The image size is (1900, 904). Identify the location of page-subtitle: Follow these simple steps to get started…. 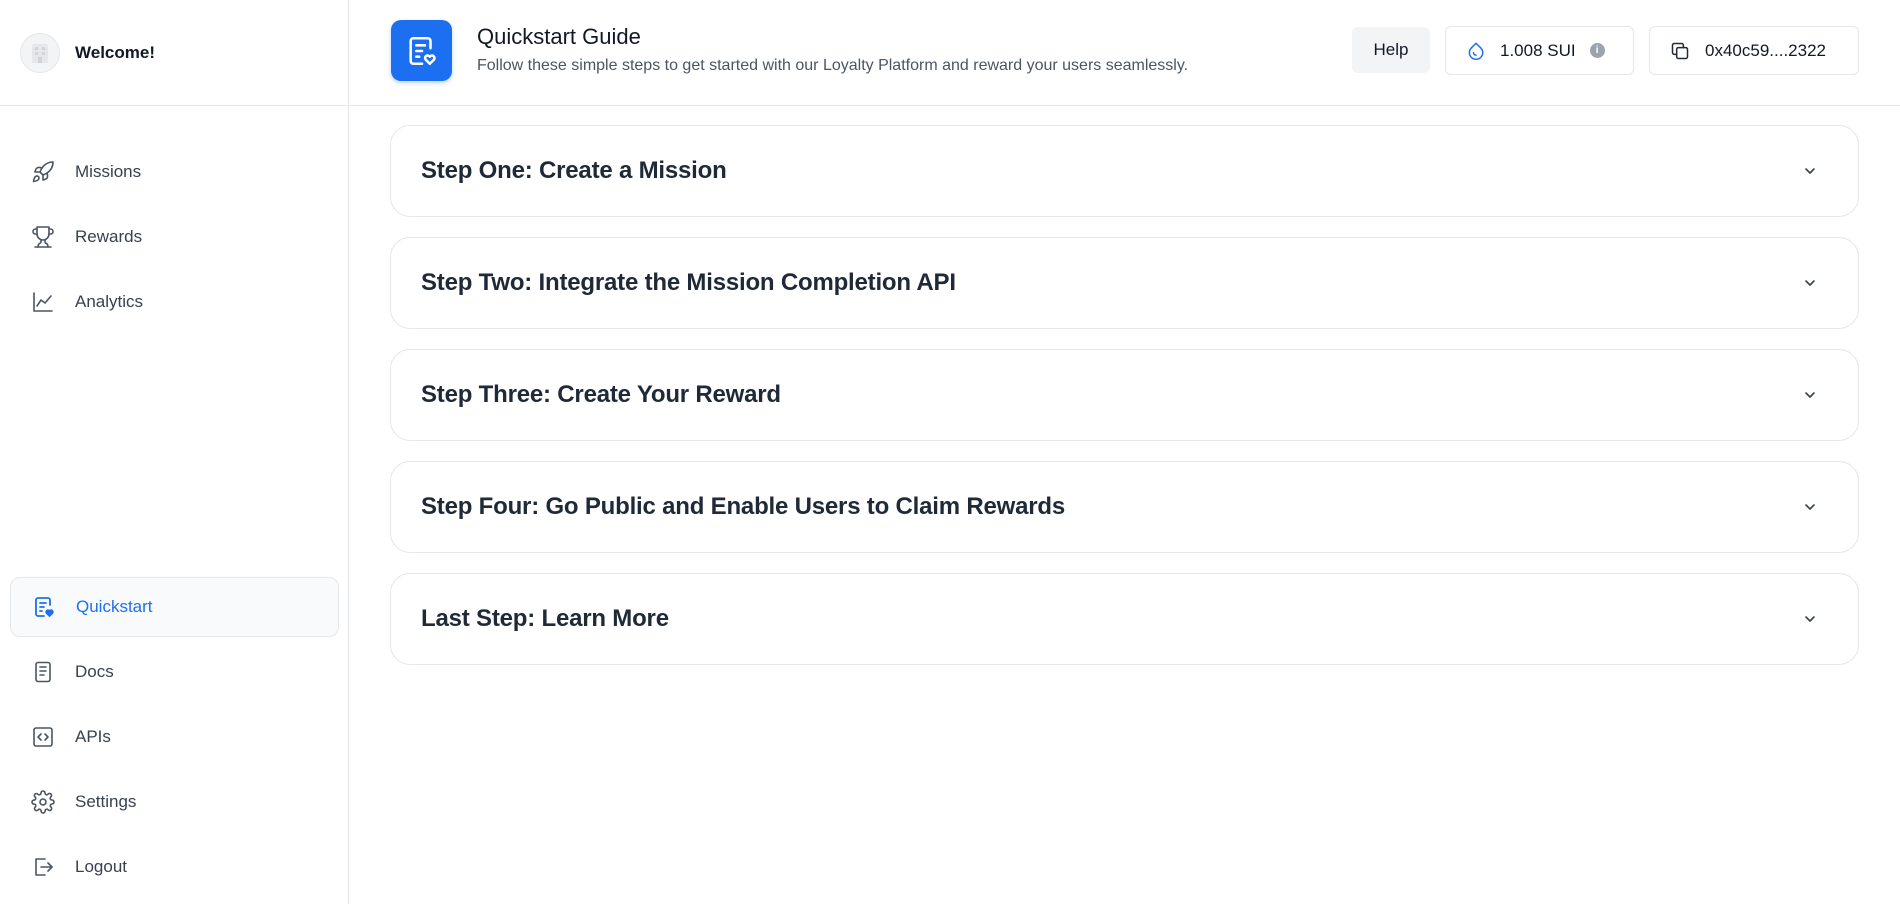
(833, 65).